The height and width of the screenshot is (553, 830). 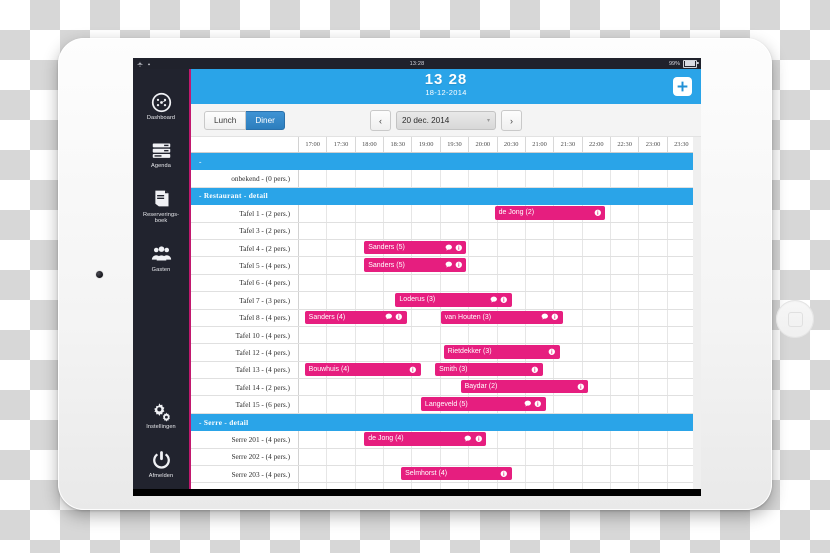 I want to click on reservation-block: Selmhorst (4), so click(x=456, y=474).